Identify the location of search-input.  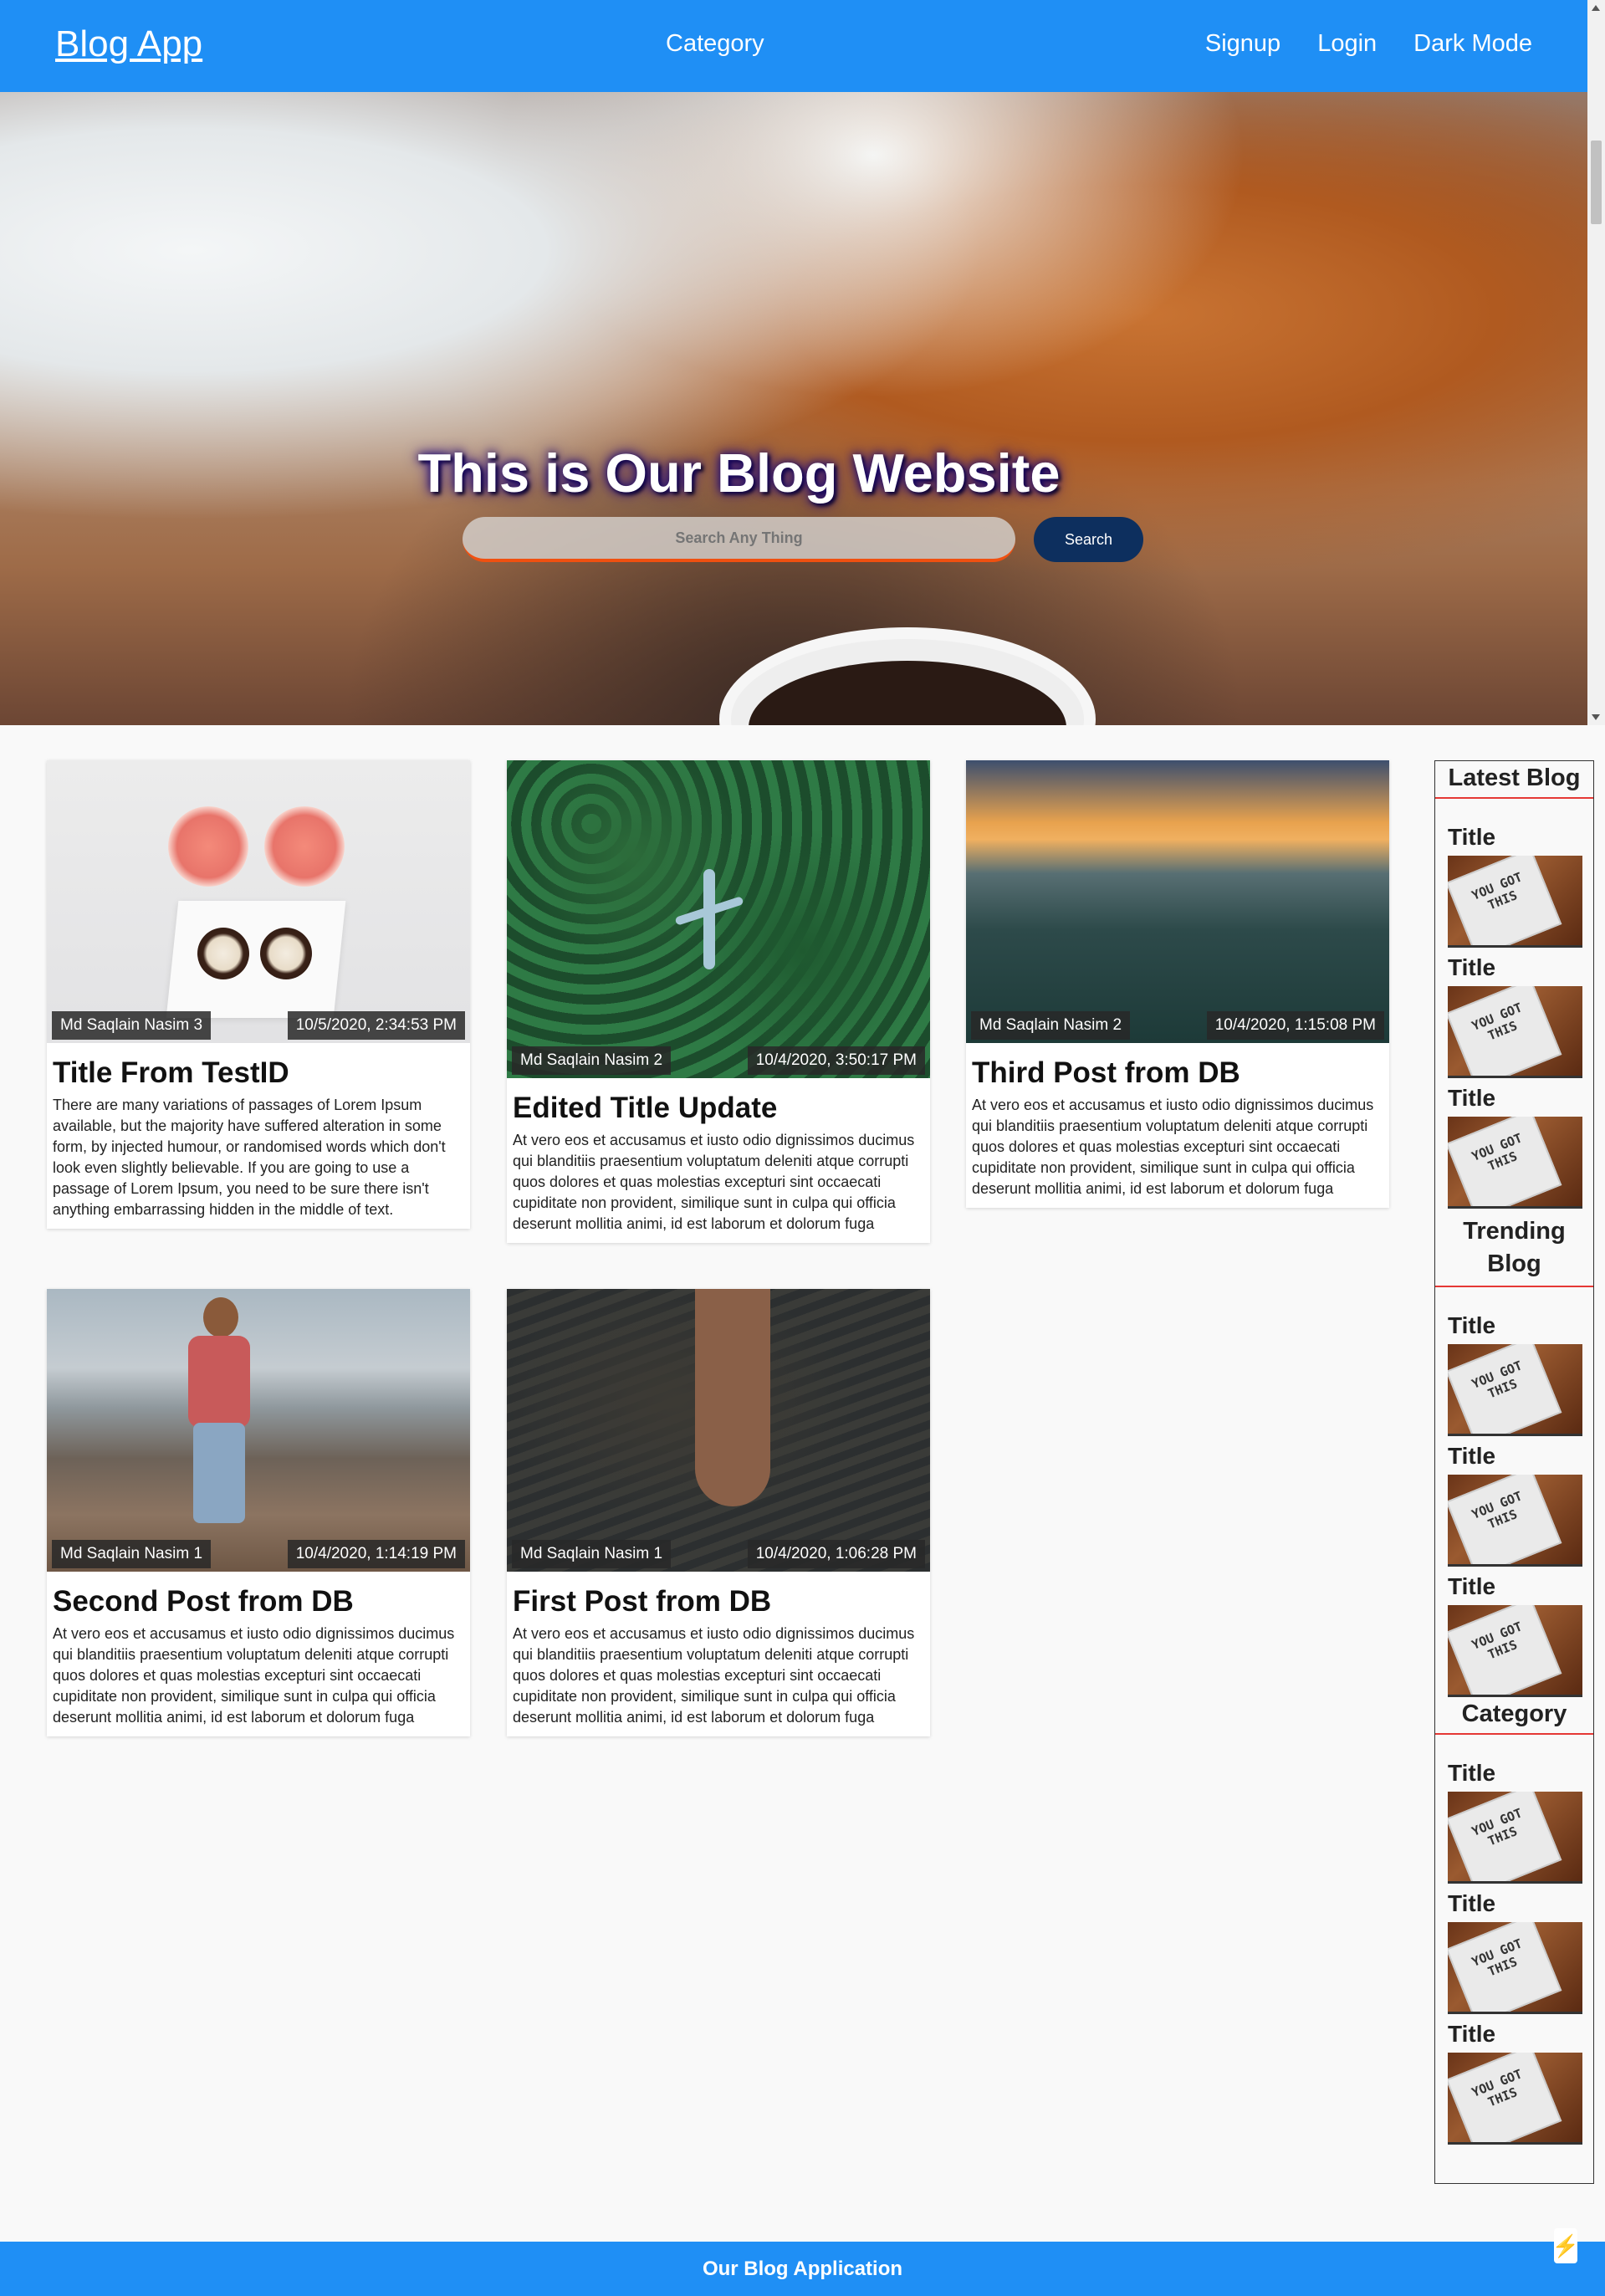
(739, 539).